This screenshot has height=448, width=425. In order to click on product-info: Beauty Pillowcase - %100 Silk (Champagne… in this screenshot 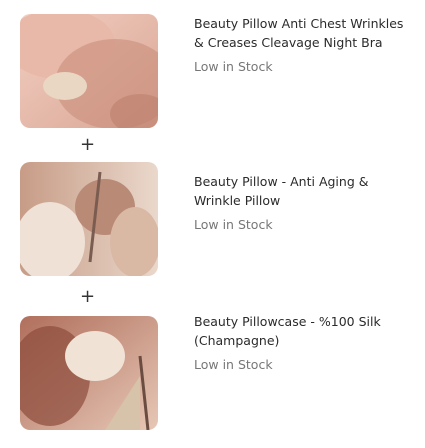, I will do `click(301, 343)`.